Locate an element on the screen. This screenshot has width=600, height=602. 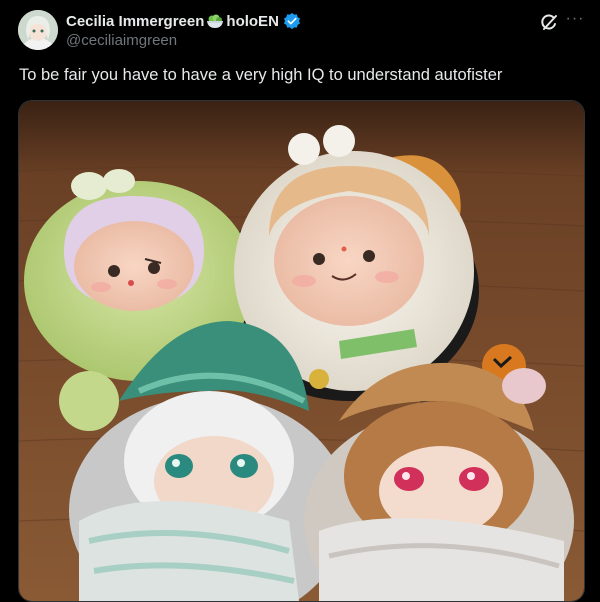
more-options-button: ··· is located at coordinates (575, 21).